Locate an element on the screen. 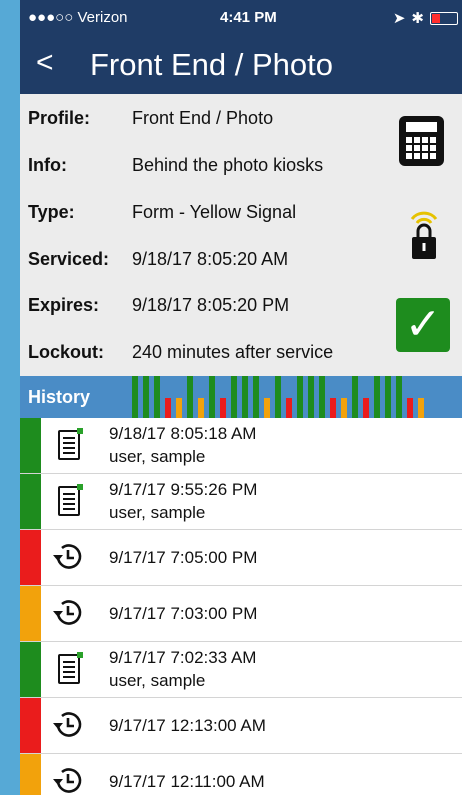 Image resolution: width=462 pixels, height=795 pixels. status-bar: ●●●○○ Verizon 4:41 PM ➤ ✱ is located at coordinates (241, 17).